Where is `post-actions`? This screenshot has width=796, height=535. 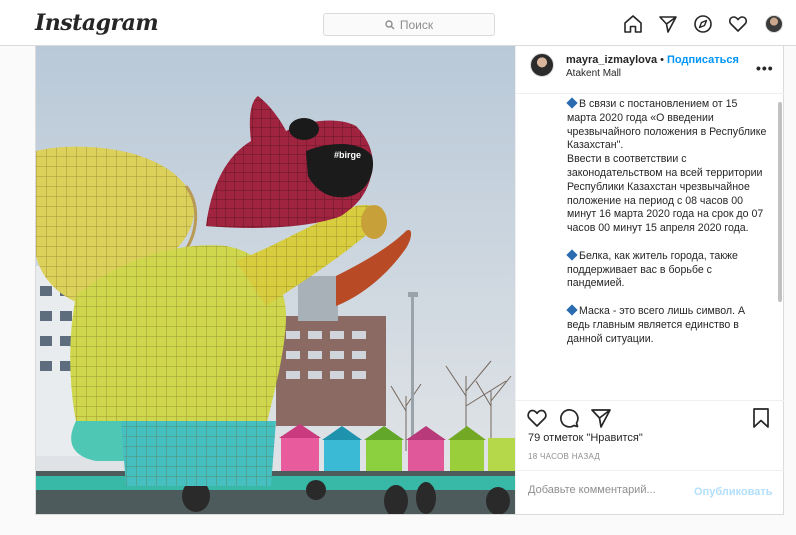 post-actions is located at coordinates (650, 417).